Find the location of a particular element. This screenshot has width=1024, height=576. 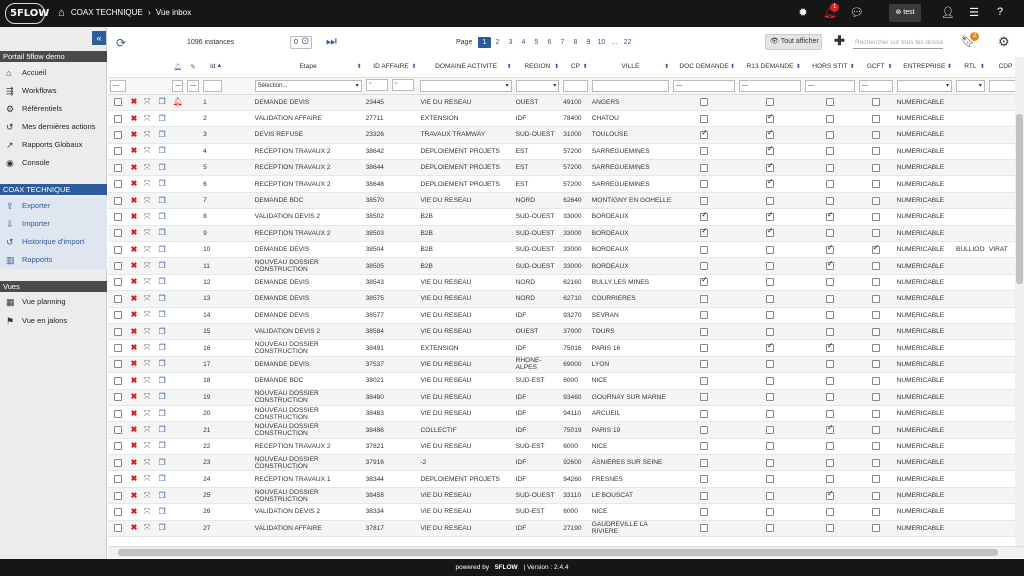

filter-gcft: — is located at coordinates (875, 85).